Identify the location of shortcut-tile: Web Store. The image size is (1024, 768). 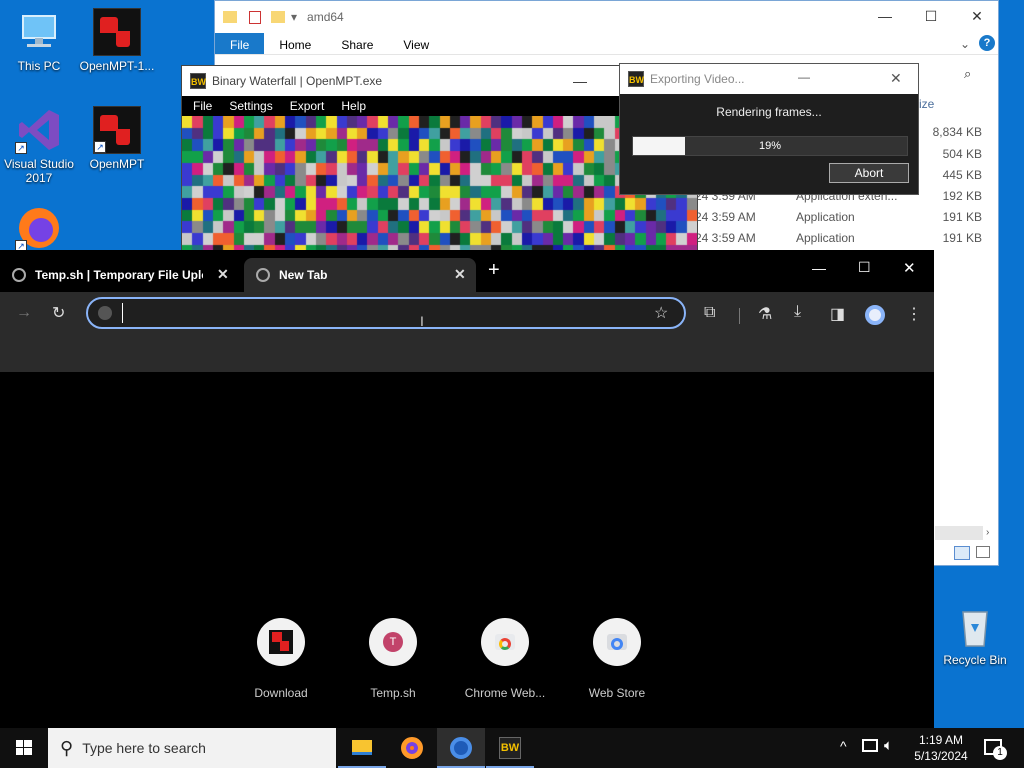
(617, 659).